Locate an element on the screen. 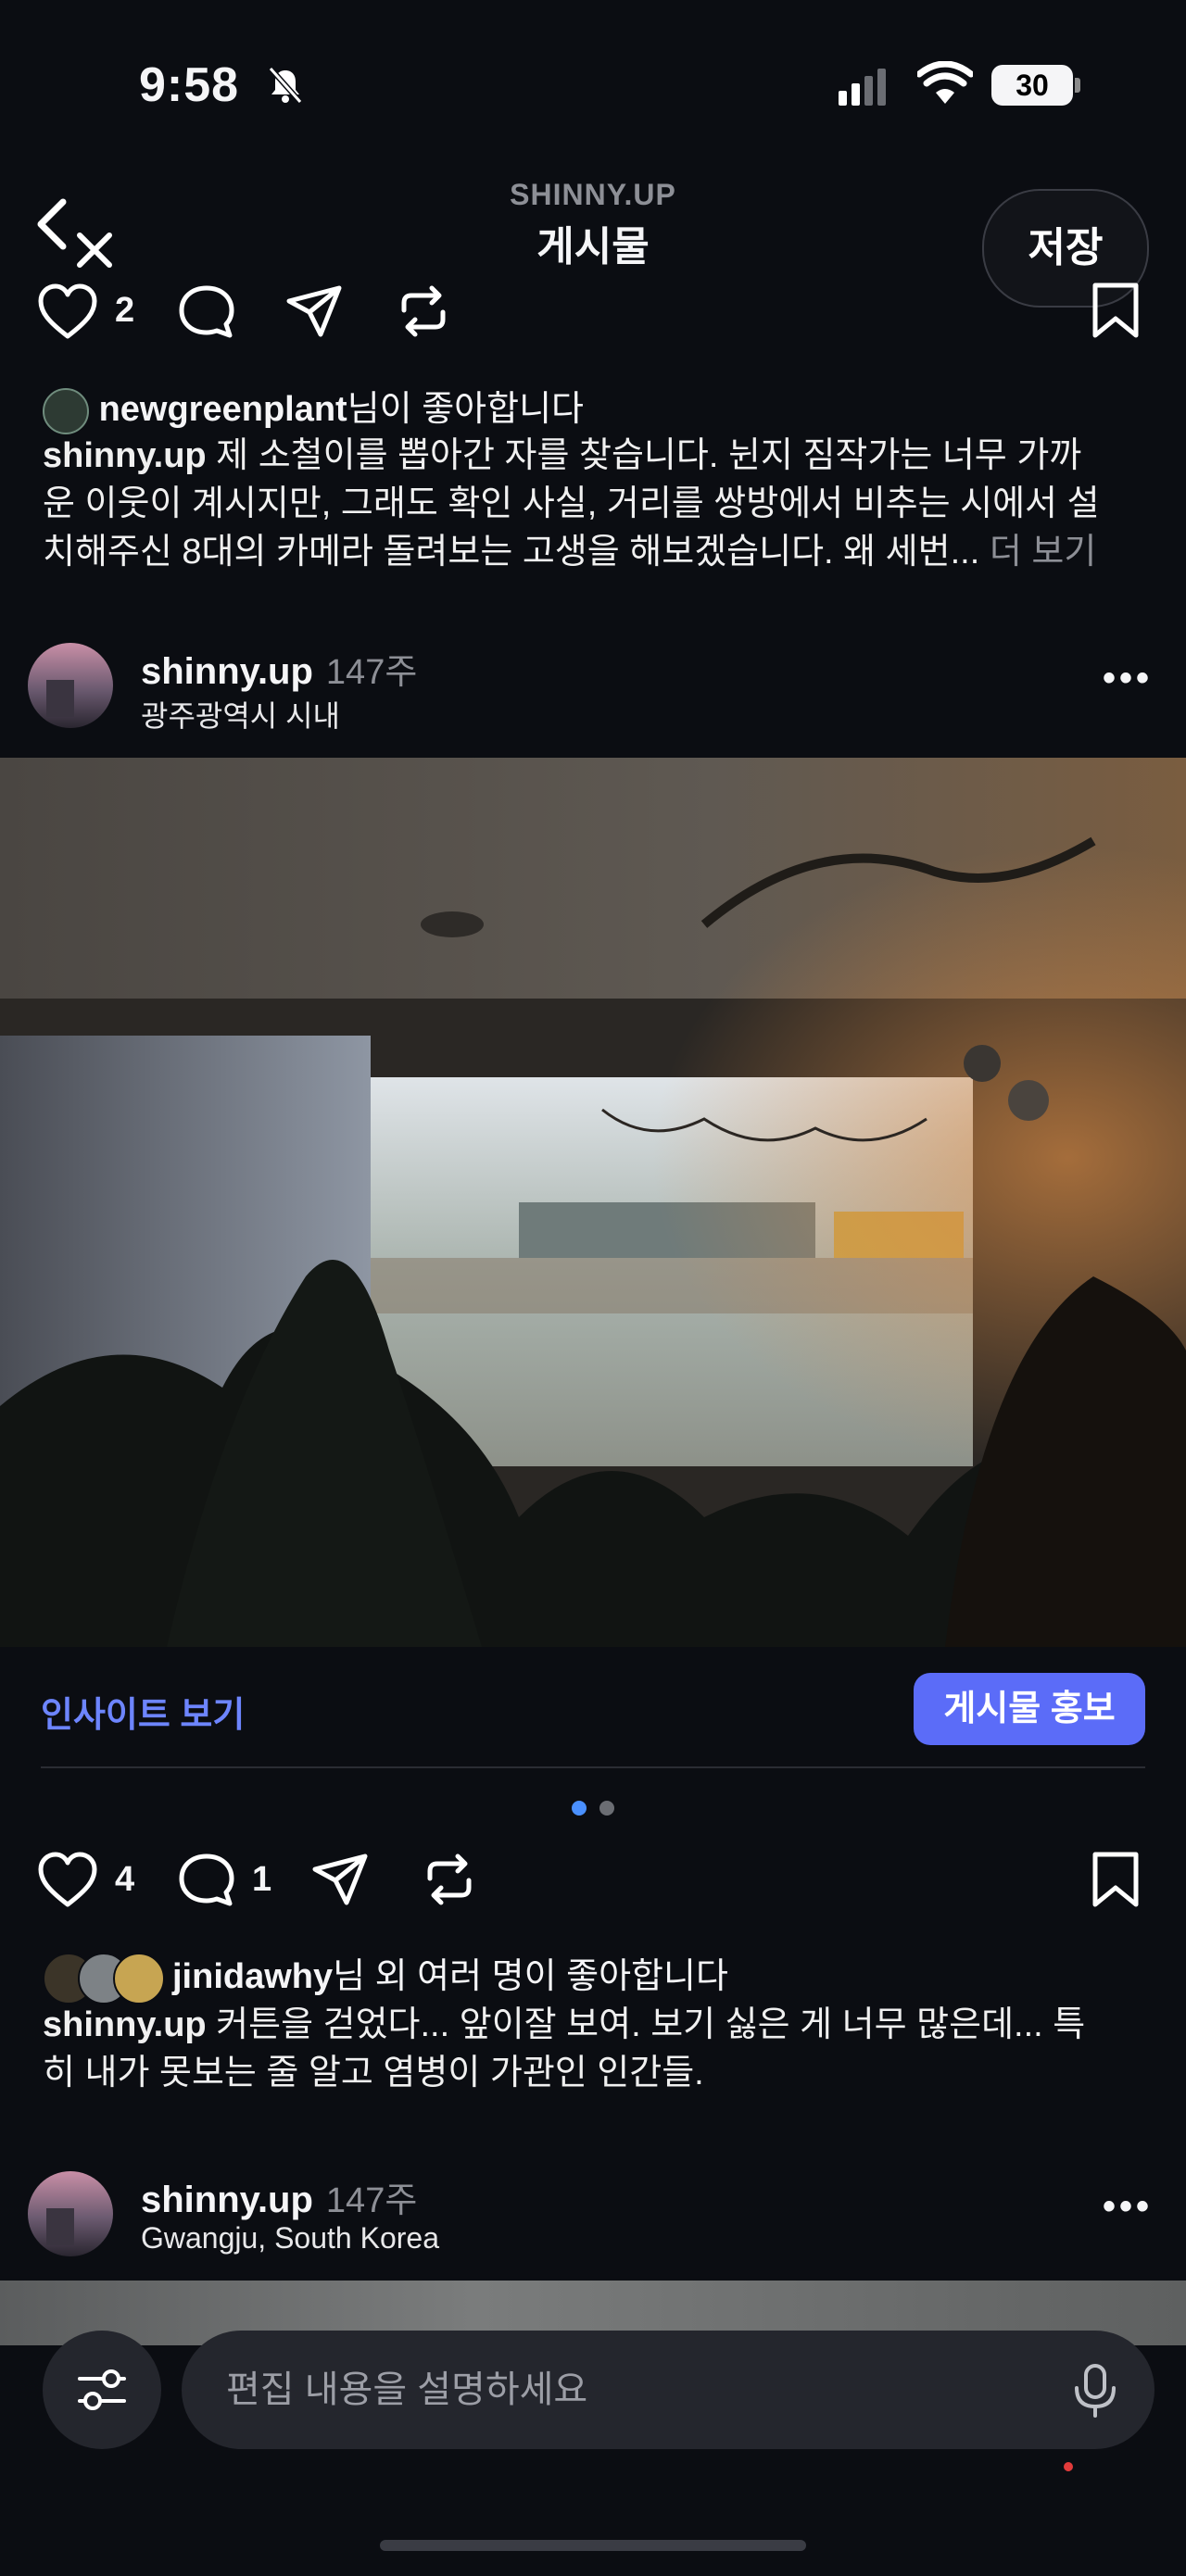  bell-muted-icon is located at coordinates (285, 85).